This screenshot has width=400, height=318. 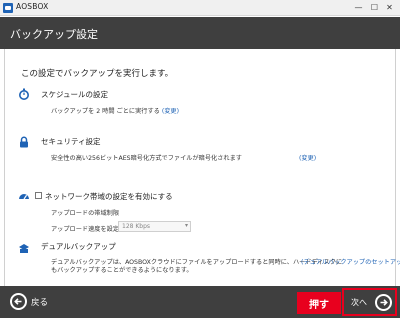 What do you see at coordinates (32, 6) in the screenshot?
I see `app-title: AOSBOX` at bounding box center [32, 6].